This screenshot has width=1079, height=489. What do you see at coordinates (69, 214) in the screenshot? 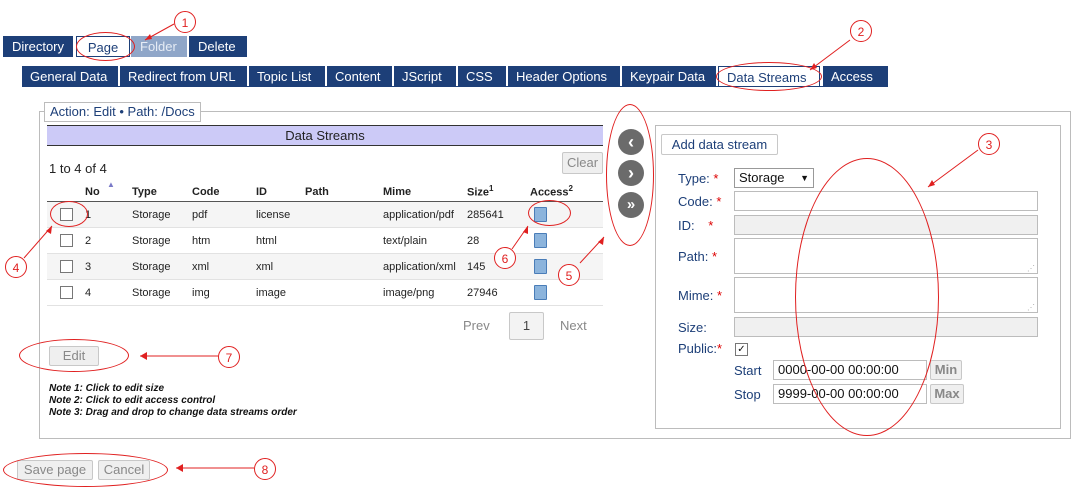
I see `annotation-ellipse-checkbox` at bounding box center [69, 214].